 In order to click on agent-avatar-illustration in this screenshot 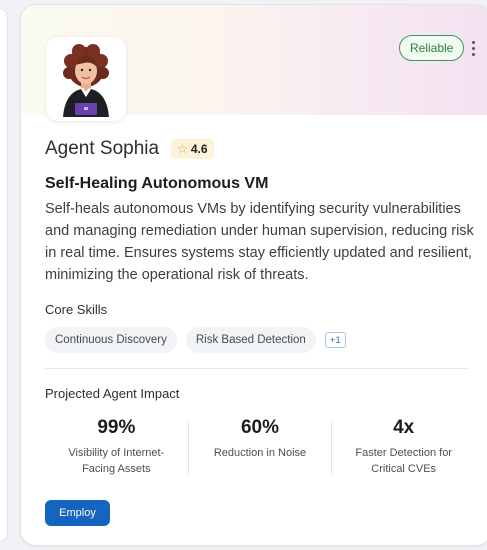, I will do `click(86, 80)`.